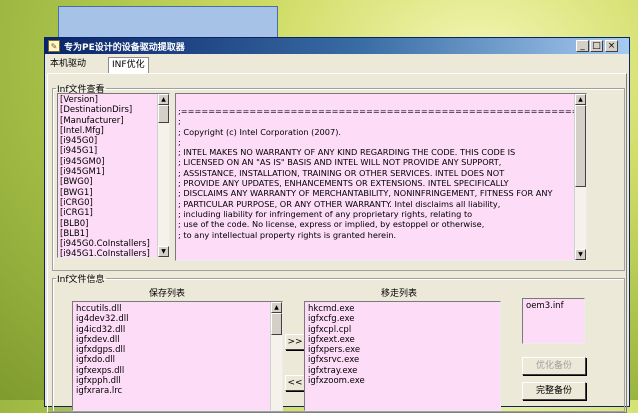 The width and height of the screenshot is (638, 413). I want to click on list-item: [i945G1.CoInstallers], so click(113, 253).